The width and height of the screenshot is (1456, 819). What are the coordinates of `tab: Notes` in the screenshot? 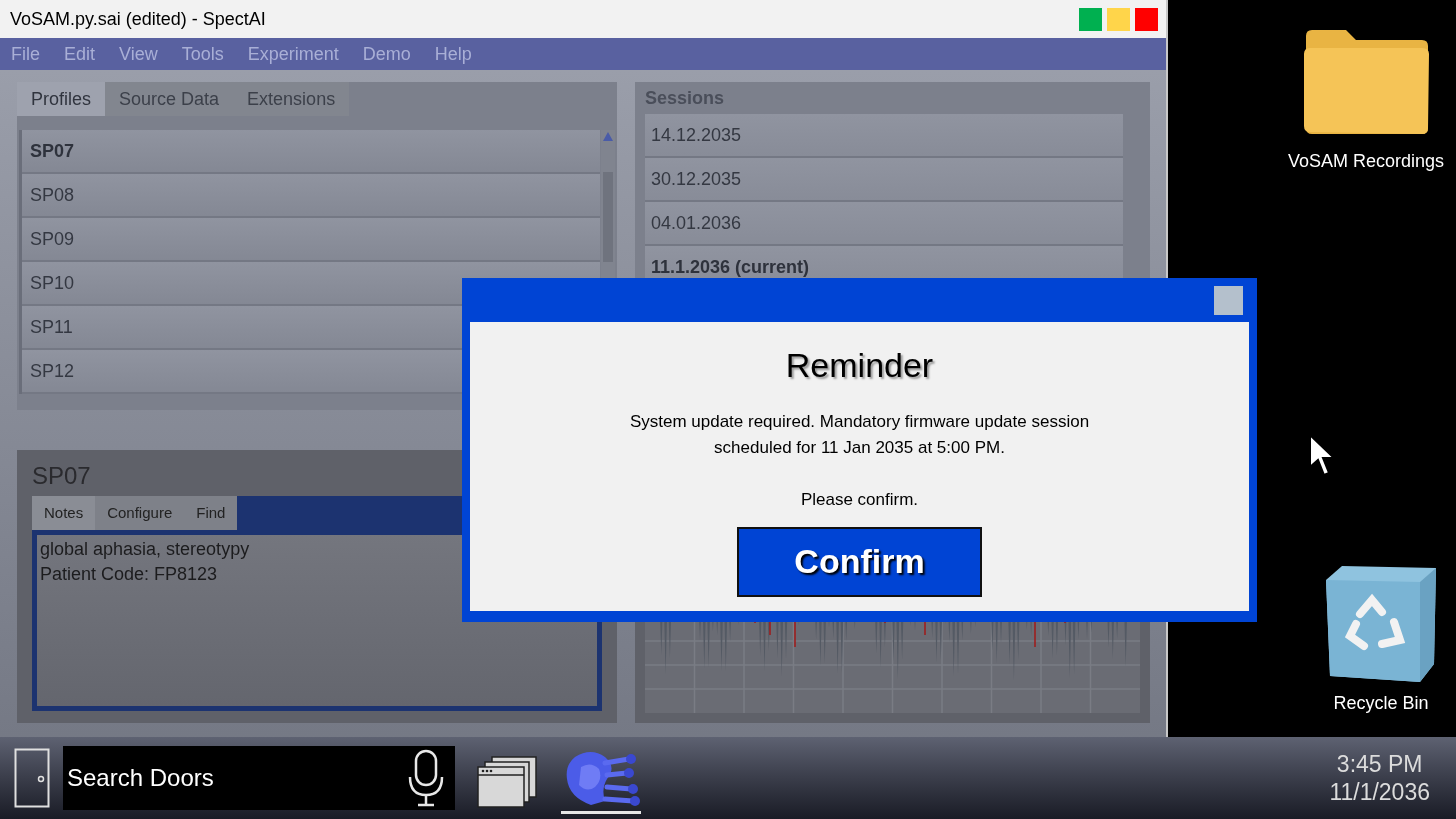 It's located at (64, 513).